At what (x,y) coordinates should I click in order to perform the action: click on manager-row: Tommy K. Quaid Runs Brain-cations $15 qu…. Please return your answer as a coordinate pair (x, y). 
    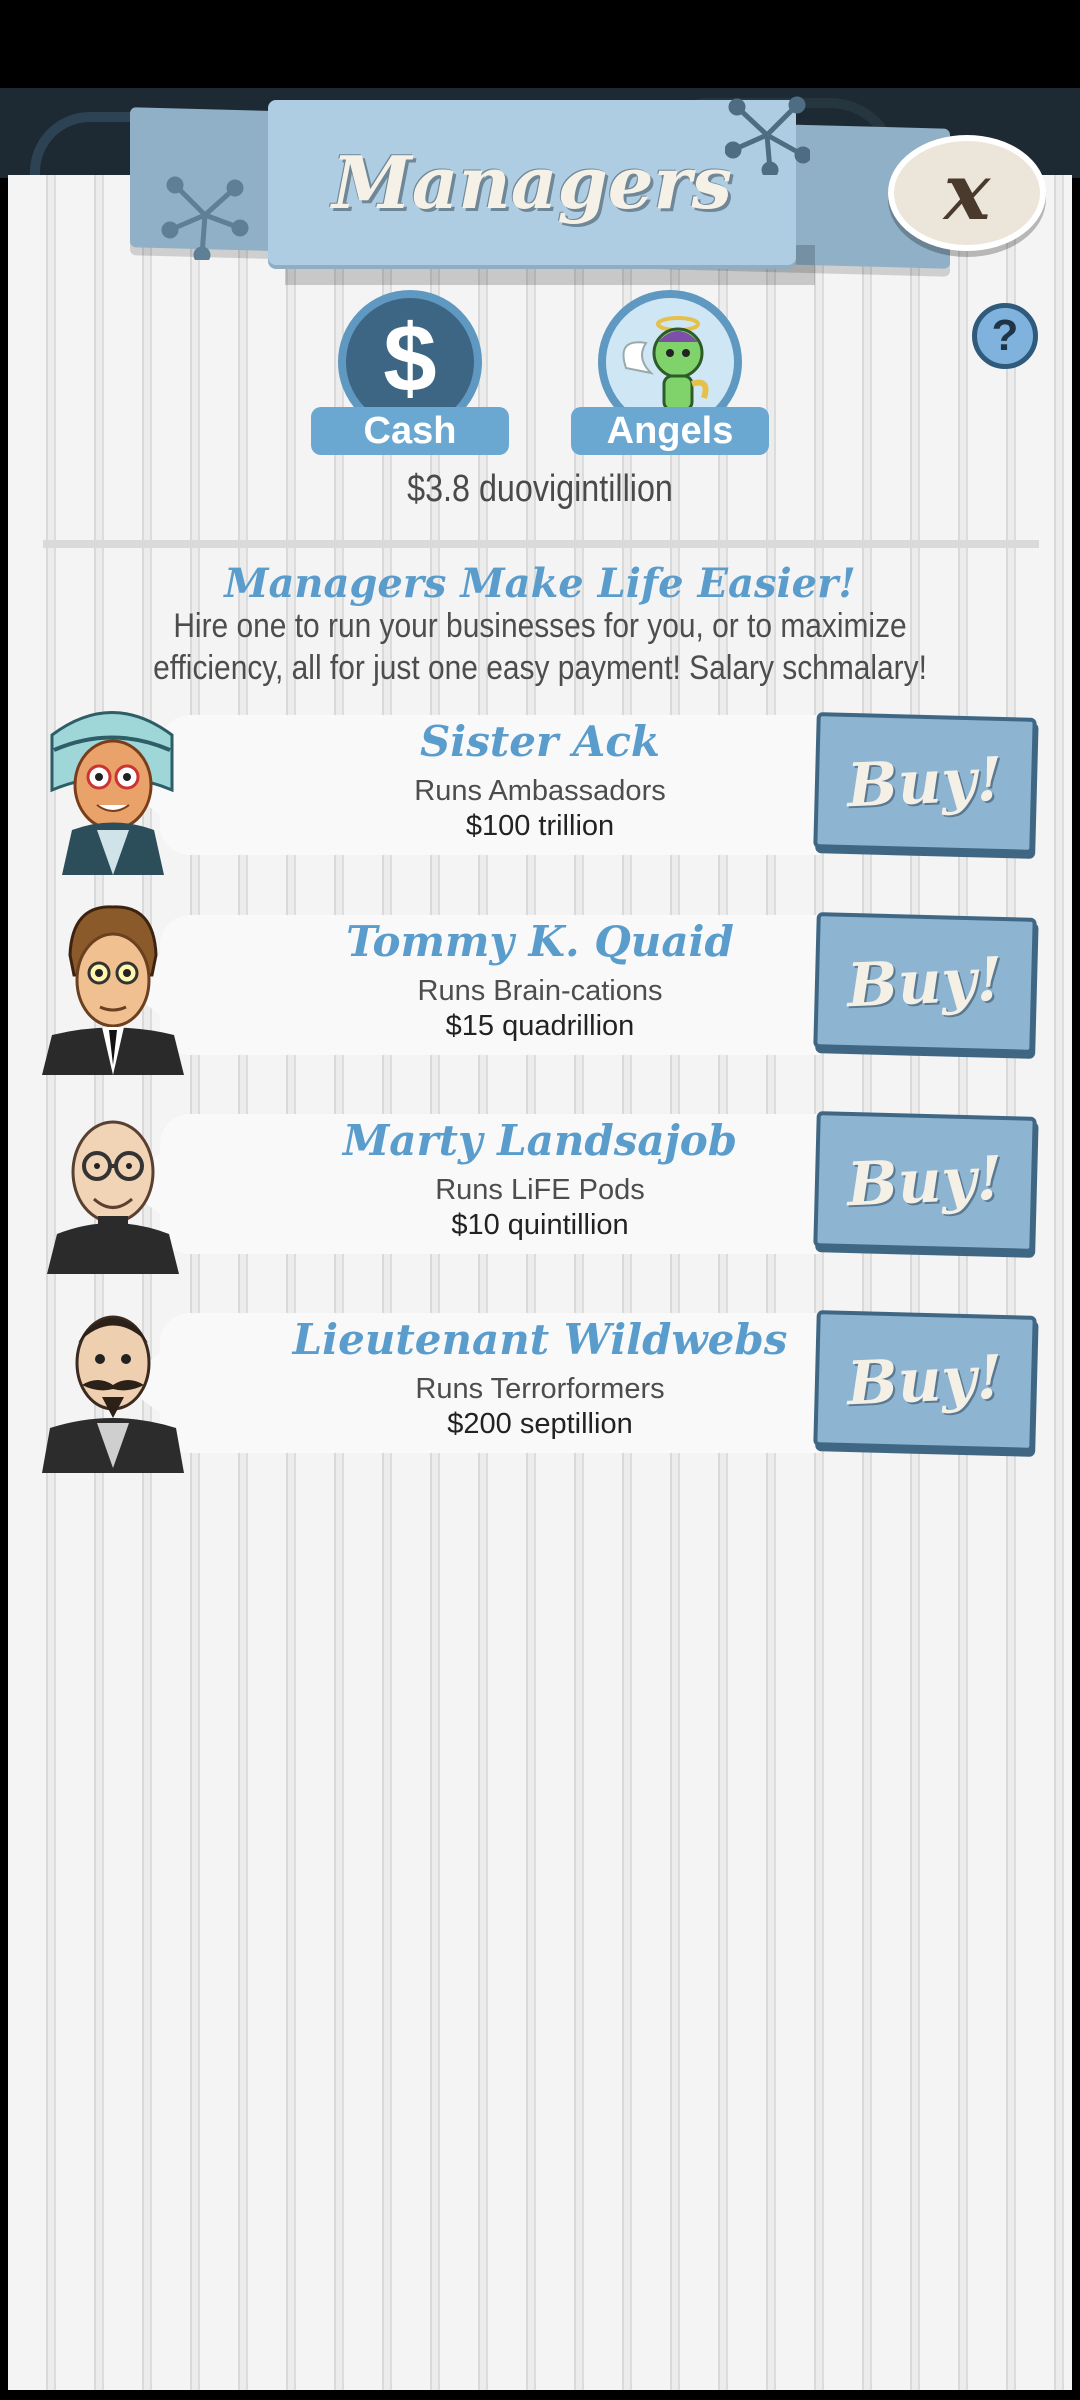
    Looking at the image, I should click on (540, 985).